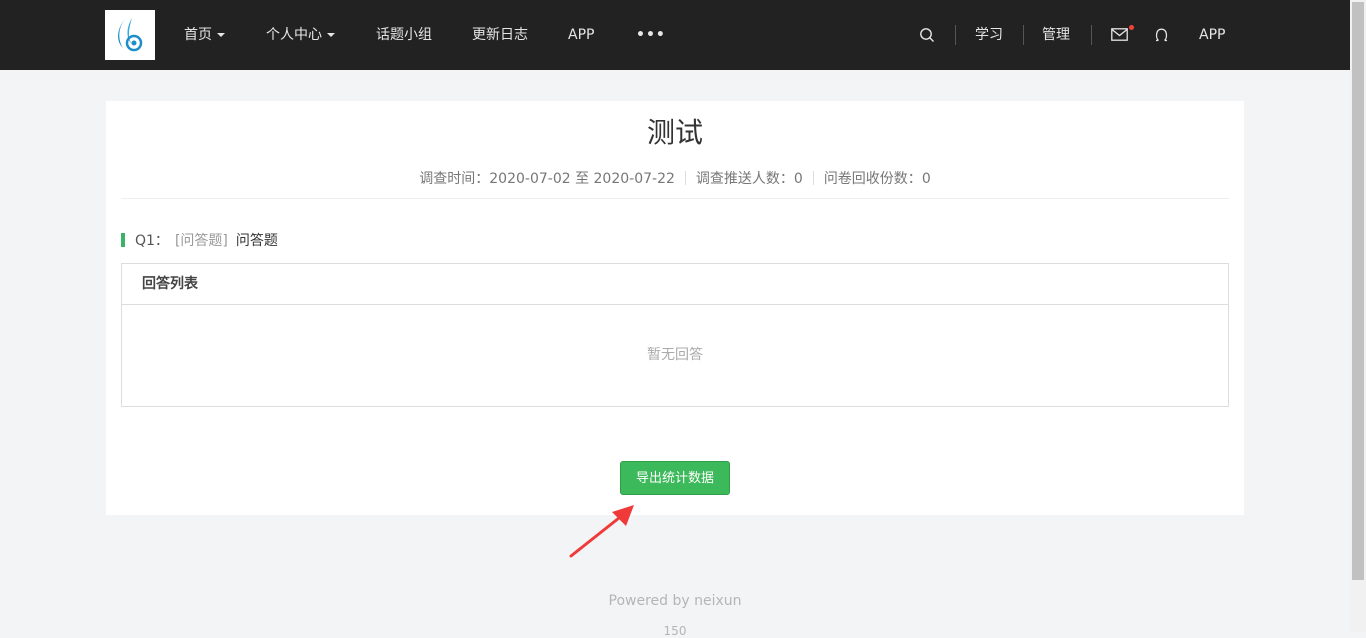 This screenshot has height=638, width=1366. I want to click on unread-indicator, so click(1131, 27).